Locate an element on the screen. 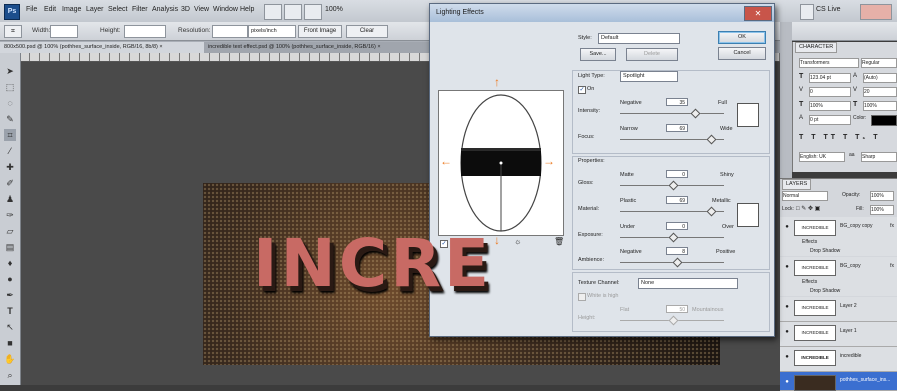 Image resolution: width=897 pixels, height=391 pixels. menu-view: View is located at coordinates (201, 9).